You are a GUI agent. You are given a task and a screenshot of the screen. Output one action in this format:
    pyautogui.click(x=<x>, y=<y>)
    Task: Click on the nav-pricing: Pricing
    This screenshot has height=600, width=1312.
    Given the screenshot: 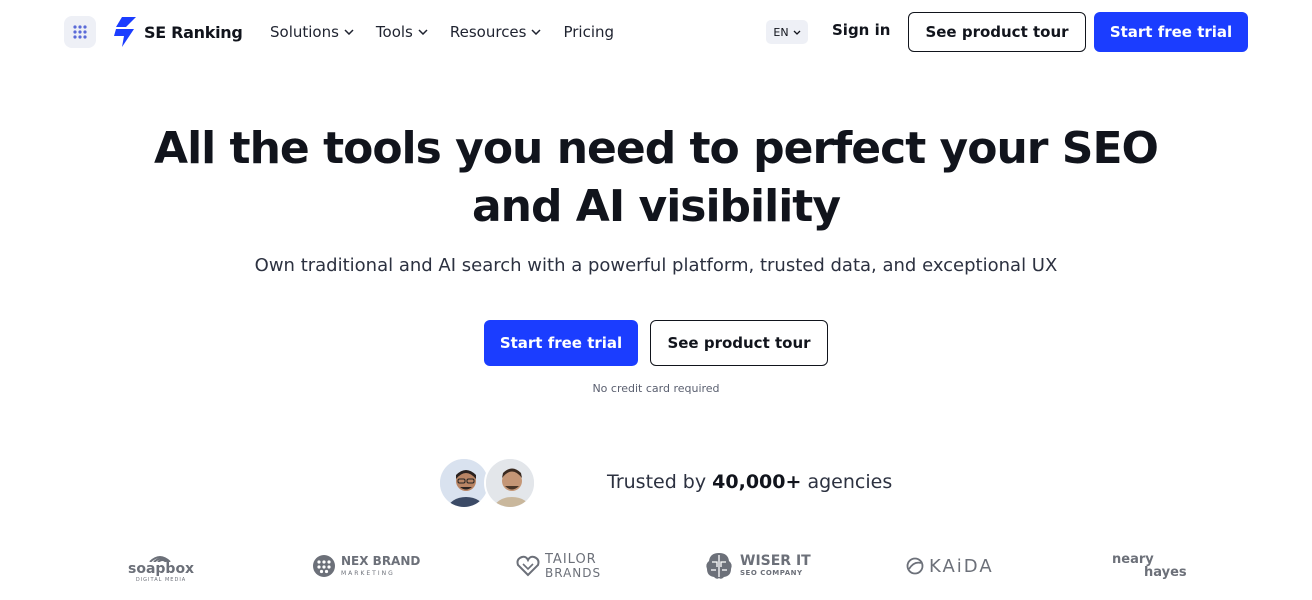 What is the action you would take?
    pyautogui.click(x=588, y=32)
    